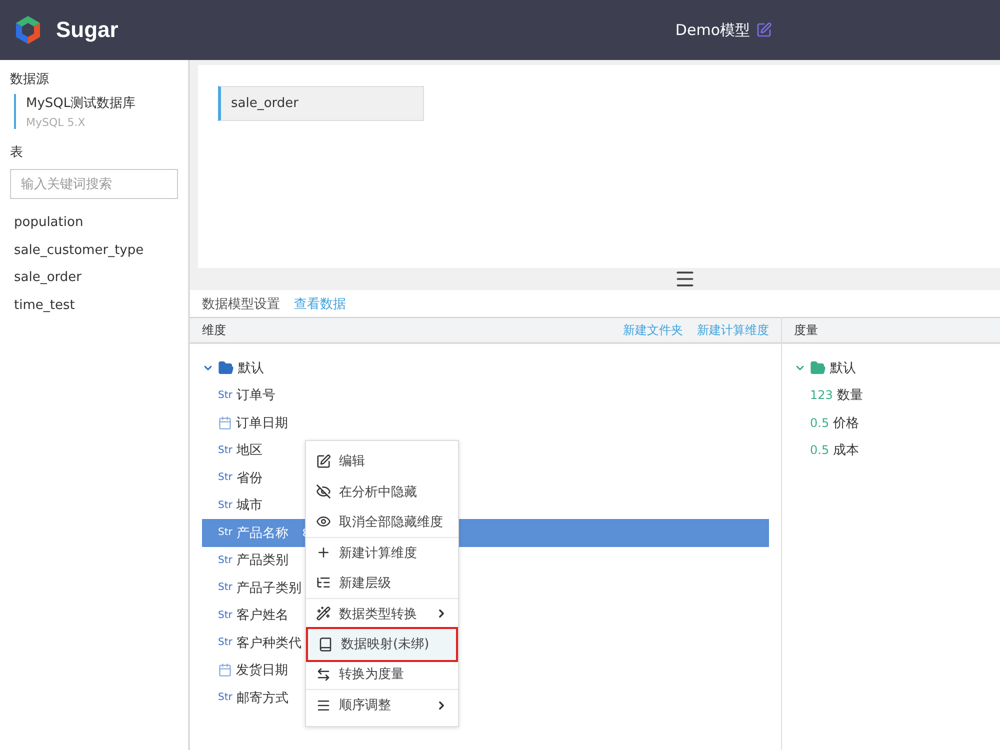 This screenshot has height=750, width=1000. What do you see at coordinates (249, 477) in the screenshot?
I see `field-name: 省份` at bounding box center [249, 477].